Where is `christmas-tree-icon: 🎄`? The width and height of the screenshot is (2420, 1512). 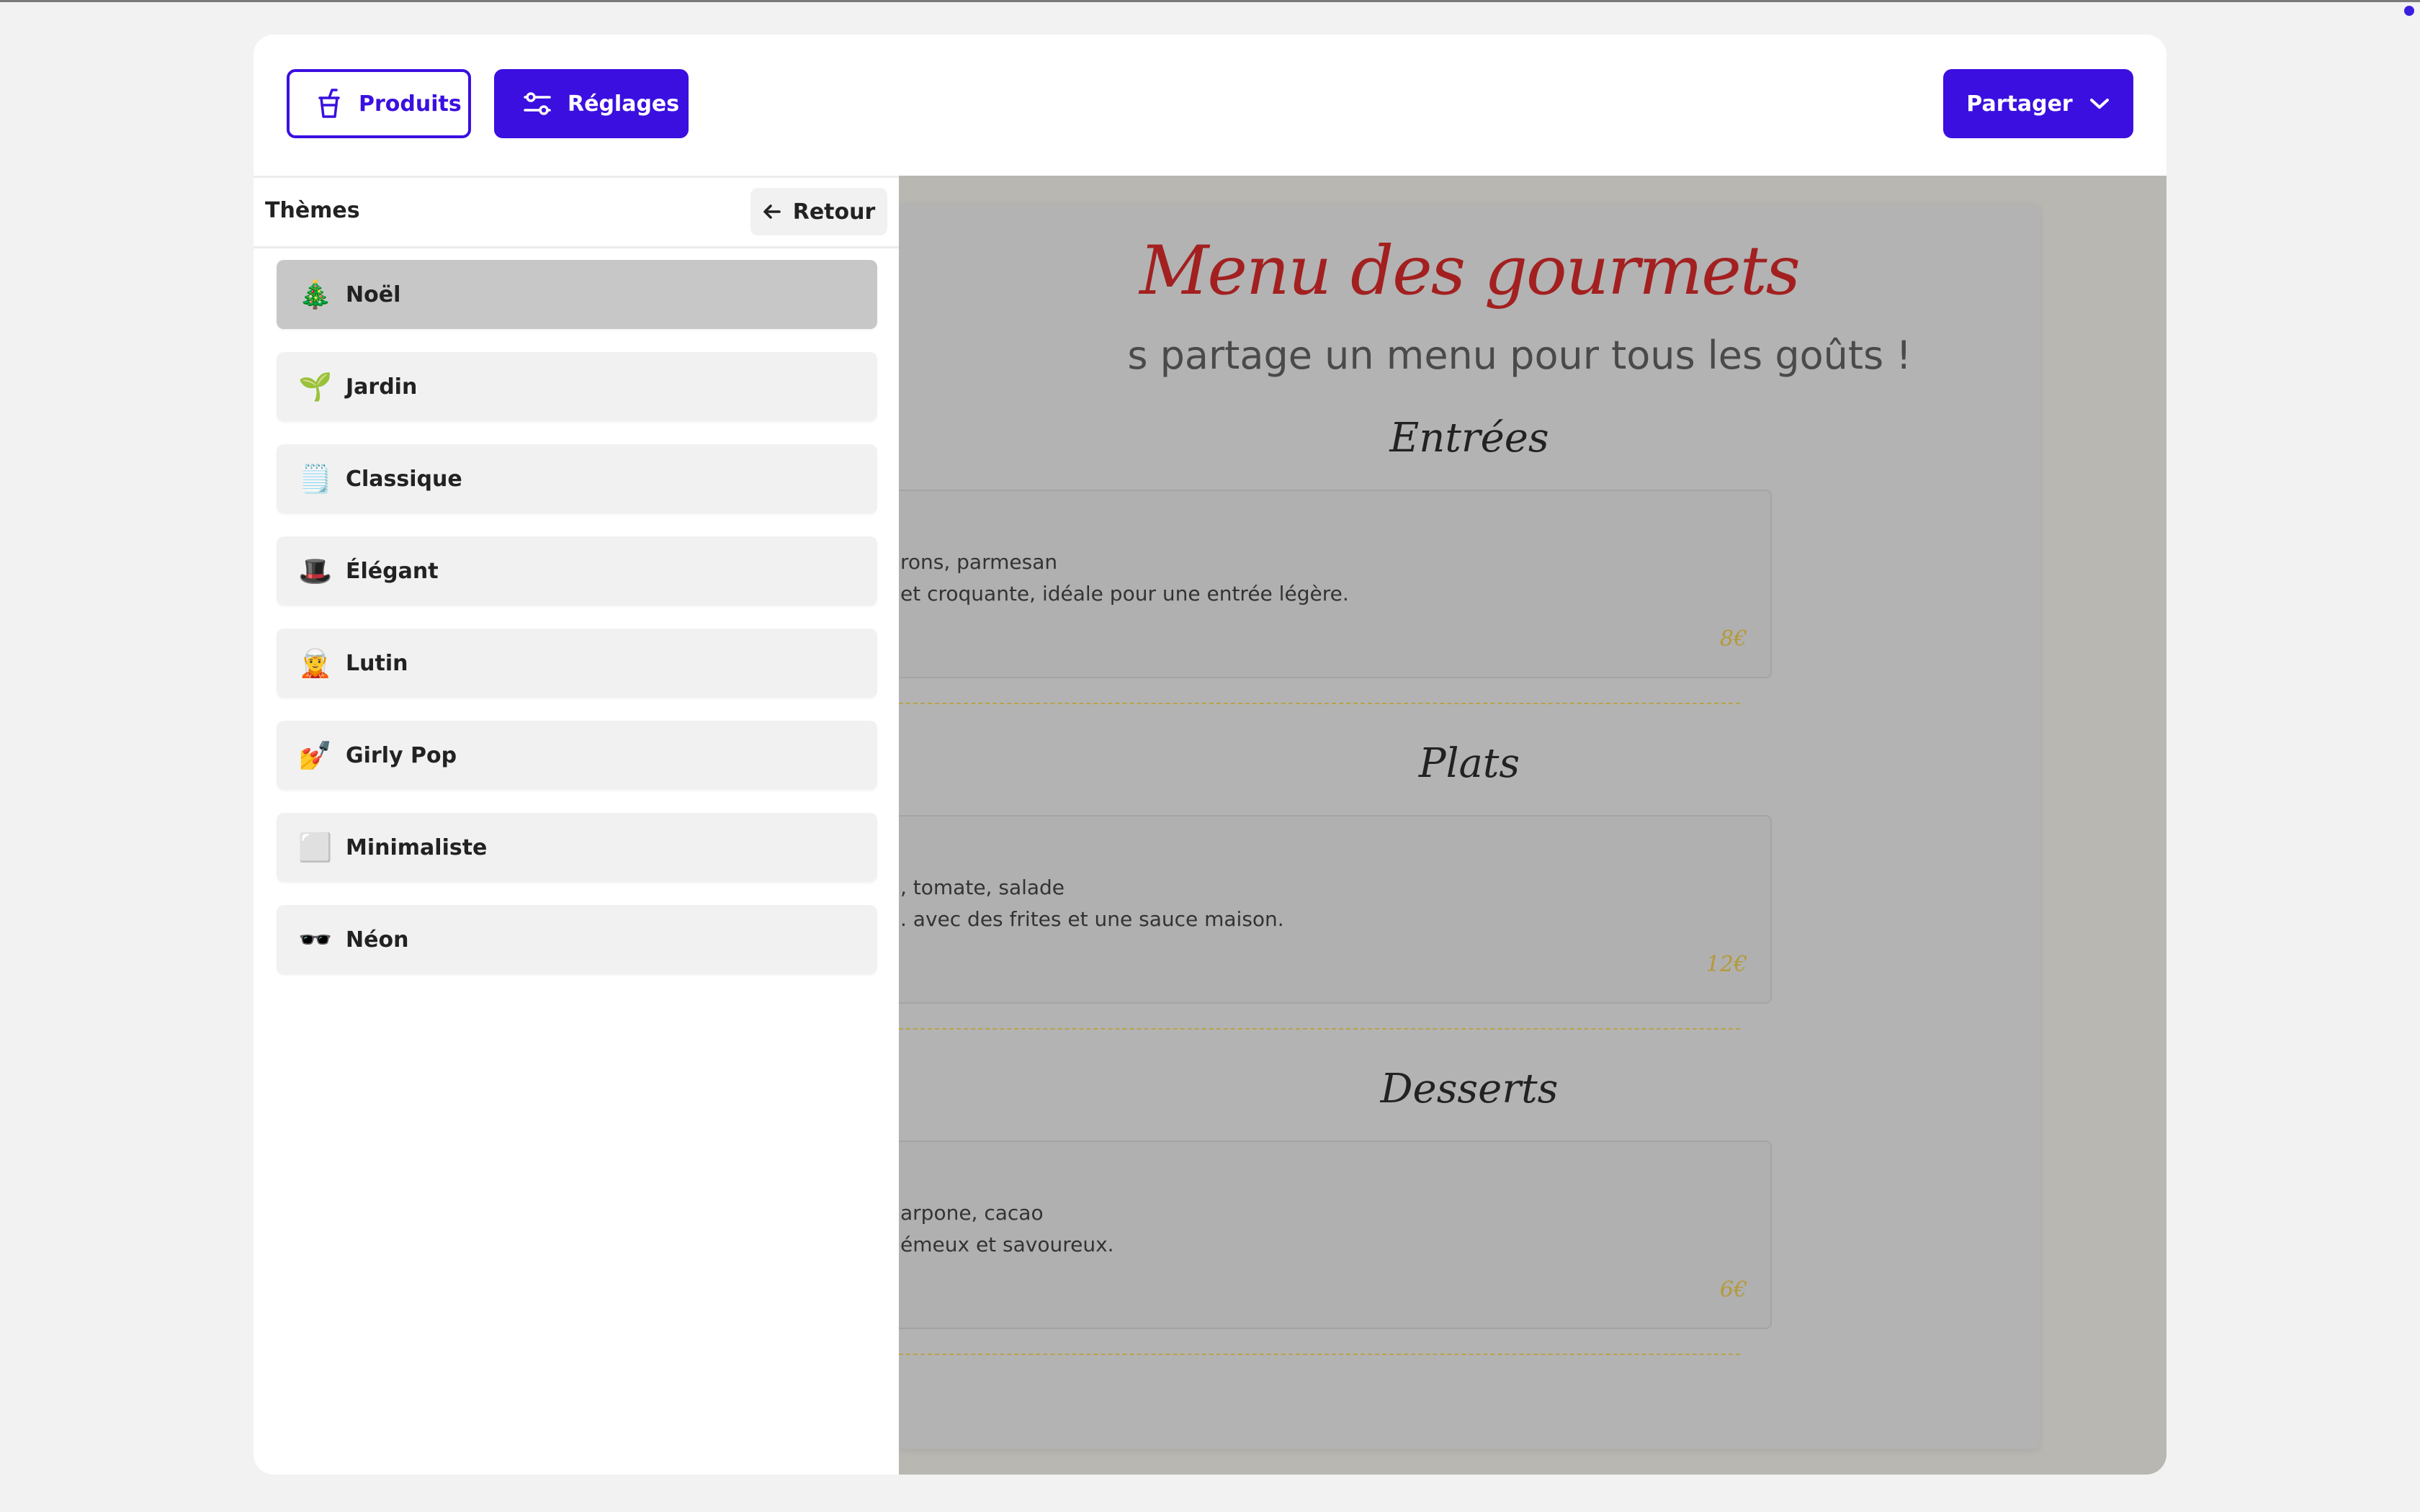 christmas-tree-icon: 🎄 is located at coordinates (315, 294).